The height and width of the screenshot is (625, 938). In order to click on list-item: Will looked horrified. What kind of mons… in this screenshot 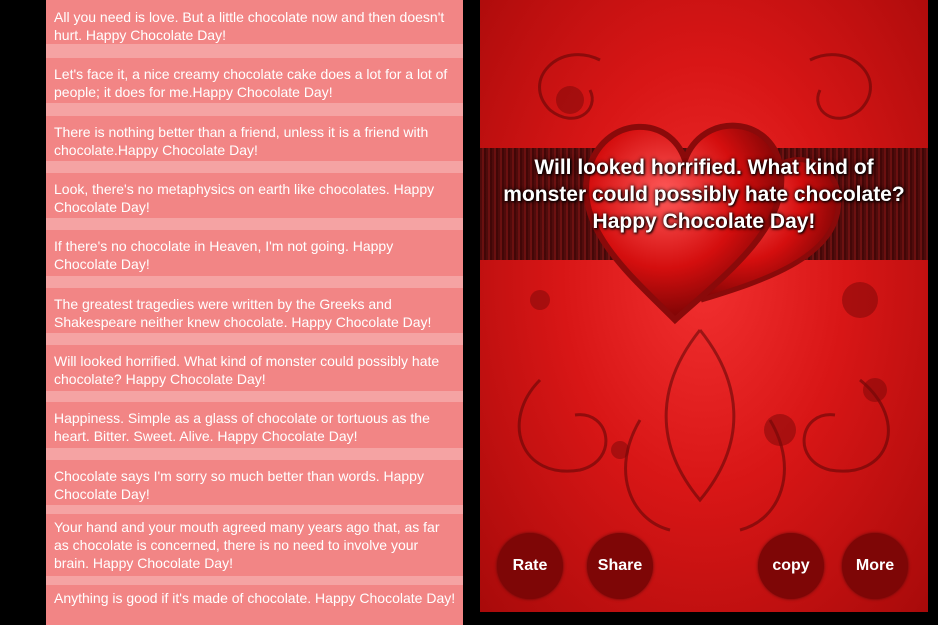, I will do `click(254, 368)`.